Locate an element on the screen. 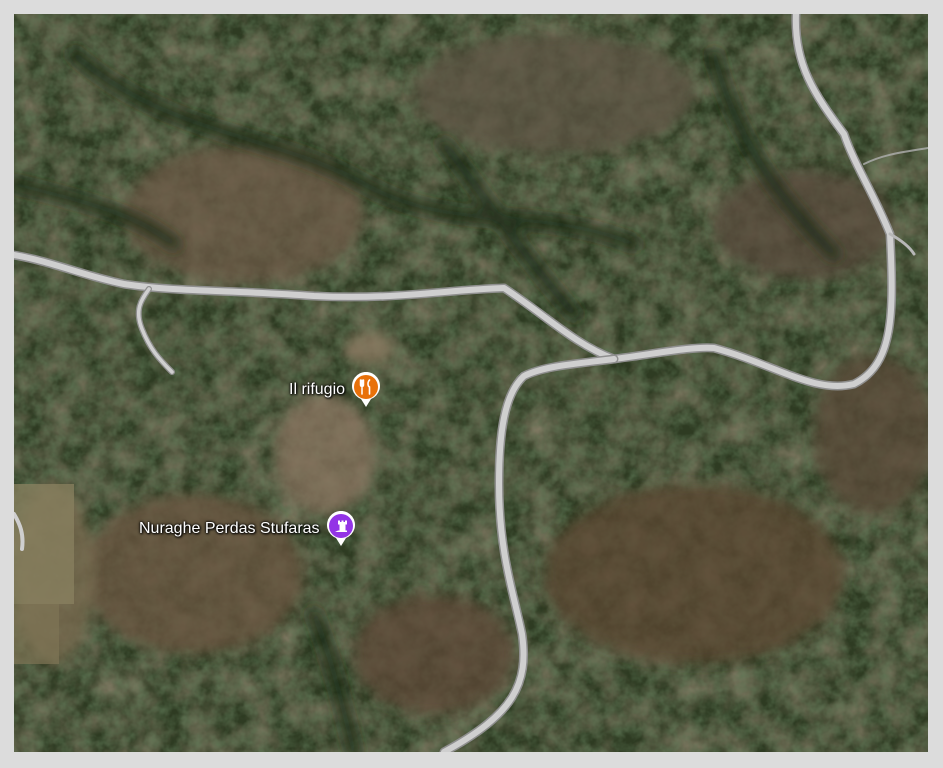 This screenshot has height=768, width=943. fork-knife-icon is located at coordinates (366, 390).